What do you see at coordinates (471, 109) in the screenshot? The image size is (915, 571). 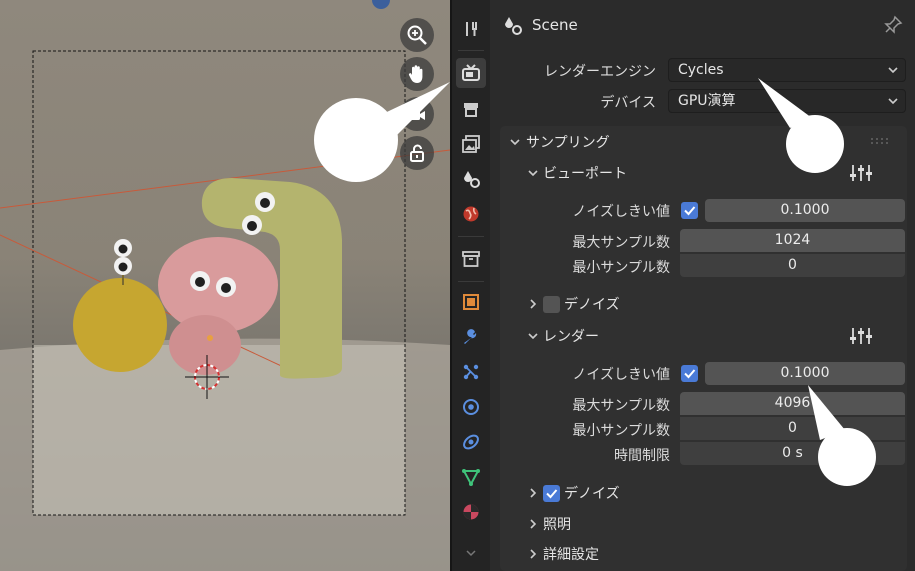 I see `output-tab-icon` at bounding box center [471, 109].